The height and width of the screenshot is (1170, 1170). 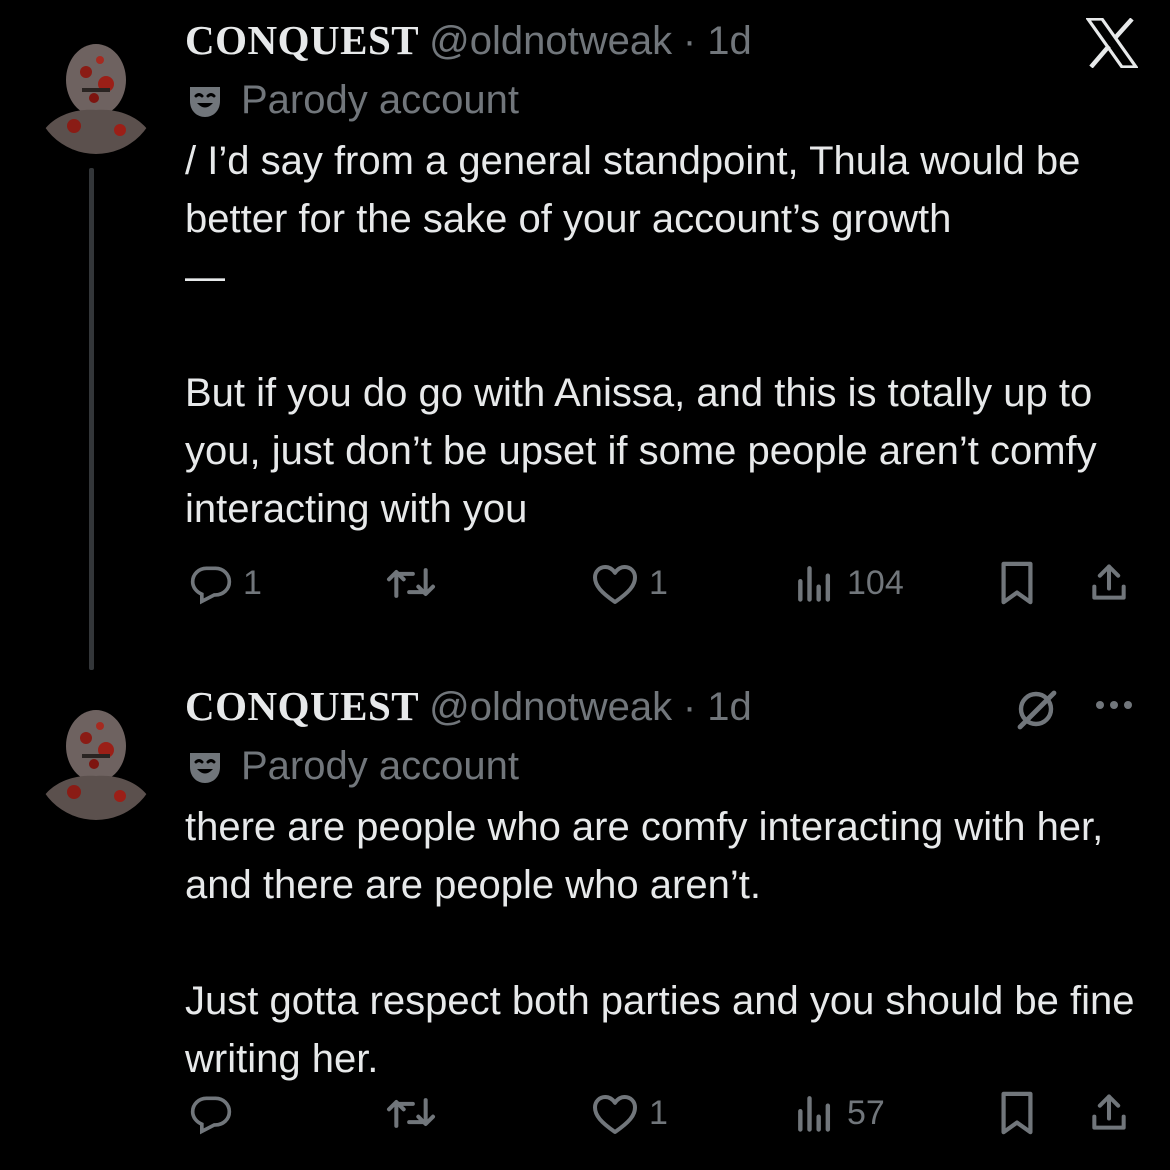 I want to click on reply-button: 1, so click(x=225, y=583).